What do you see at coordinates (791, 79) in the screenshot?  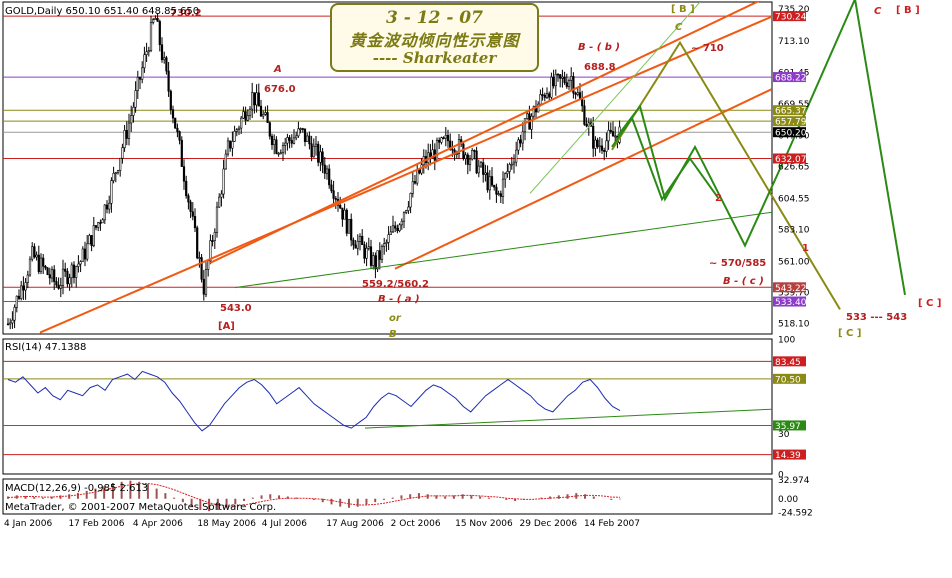 I see `price-tag-label: 688.22` at bounding box center [791, 79].